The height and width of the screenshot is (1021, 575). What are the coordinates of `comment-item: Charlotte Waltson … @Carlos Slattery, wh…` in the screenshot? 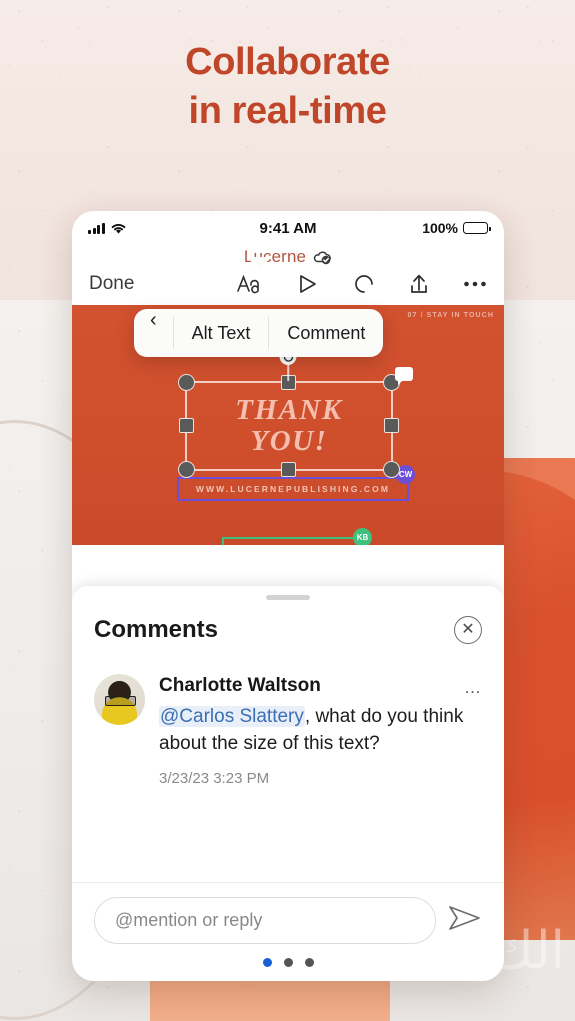 It's located at (288, 718).